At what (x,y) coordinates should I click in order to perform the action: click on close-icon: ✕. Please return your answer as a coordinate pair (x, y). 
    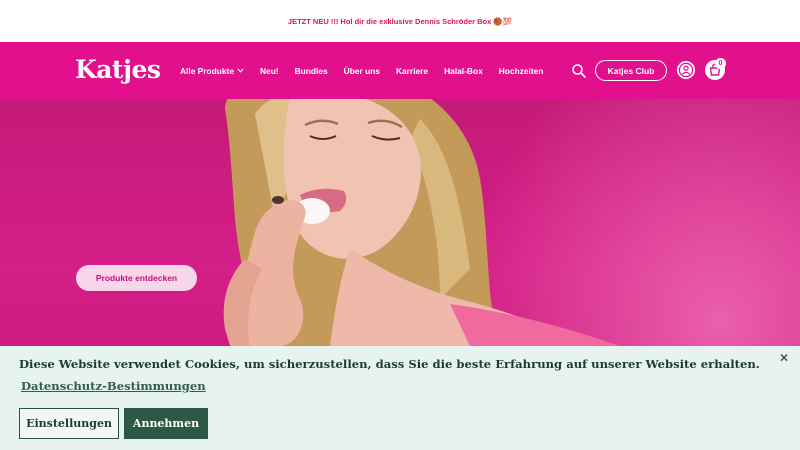
    Looking at the image, I should click on (784, 358).